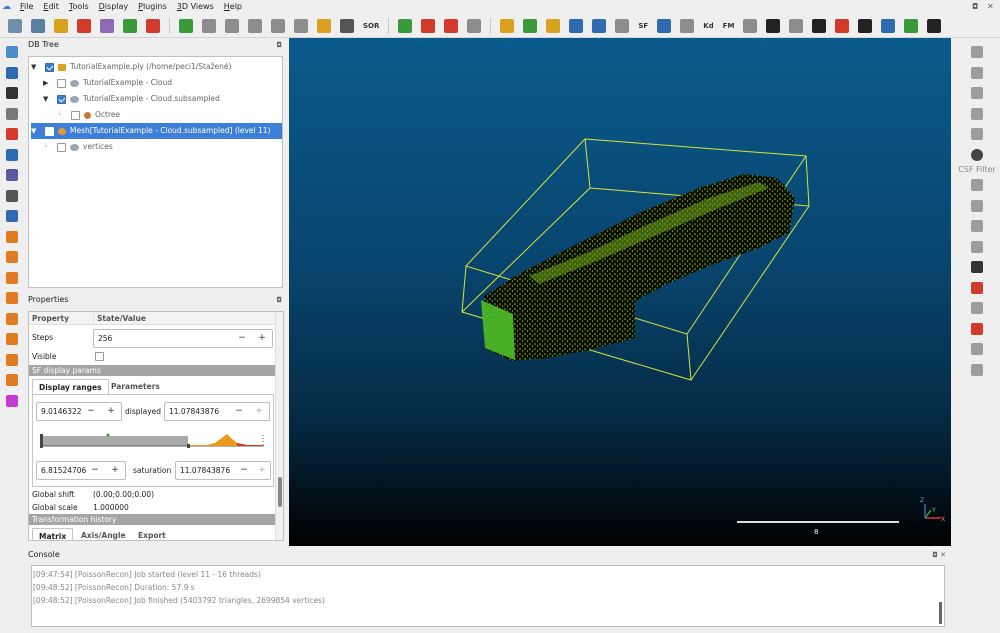  Describe the element at coordinates (217, 411) in the screenshot. I see `displayed-max-spinbox: 11.07843876 − +` at that location.